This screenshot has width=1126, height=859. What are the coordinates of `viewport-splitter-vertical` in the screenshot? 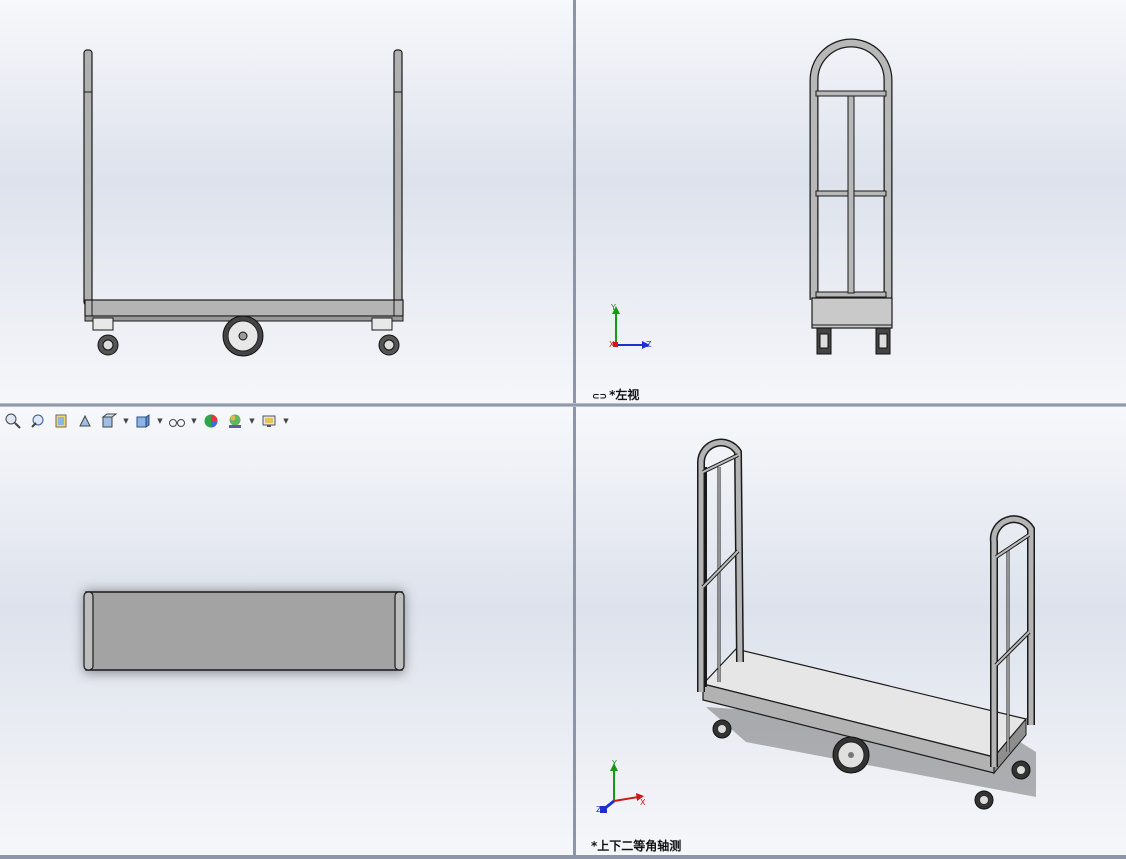 It's located at (574, 429).